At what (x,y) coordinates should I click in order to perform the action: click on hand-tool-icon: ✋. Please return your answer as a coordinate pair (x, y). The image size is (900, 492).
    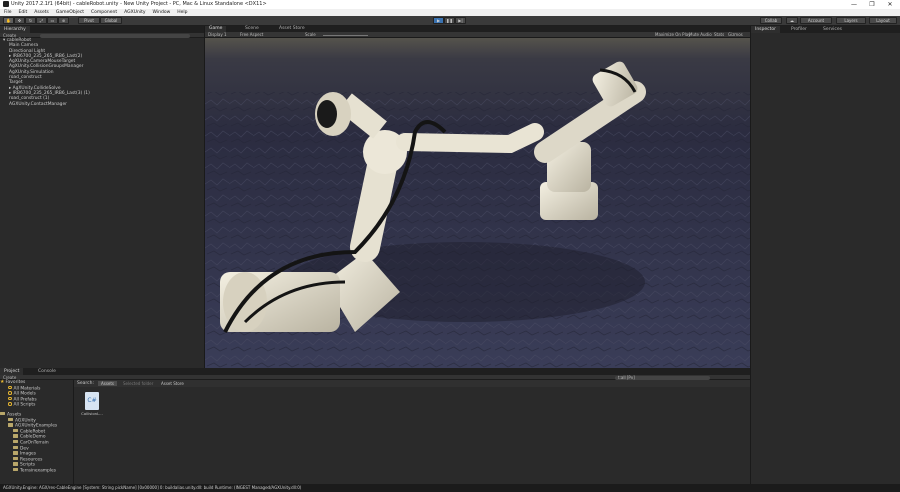
    Looking at the image, I should click on (8, 20).